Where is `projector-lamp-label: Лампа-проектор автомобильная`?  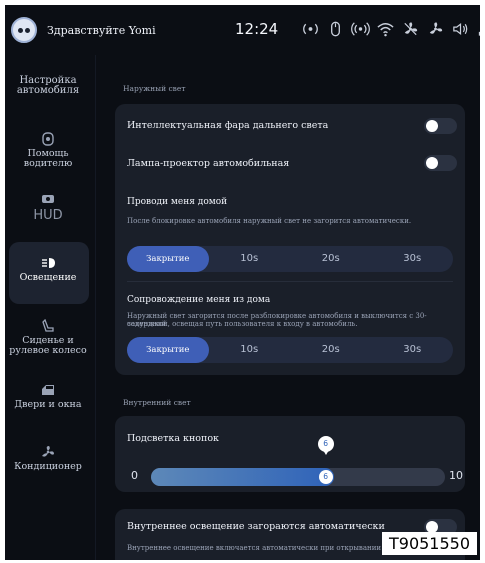
projector-lamp-label: Лампа-проектор автомобильная is located at coordinates (208, 163).